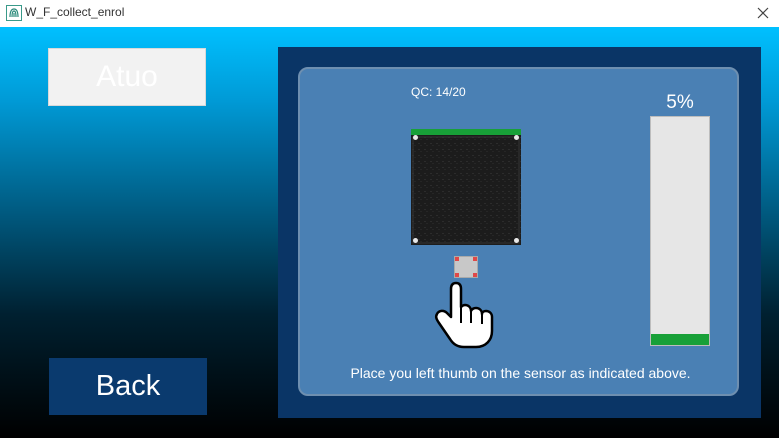 This screenshot has height=438, width=779. What do you see at coordinates (466, 267) in the screenshot?
I see `sensor-icon` at bounding box center [466, 267].